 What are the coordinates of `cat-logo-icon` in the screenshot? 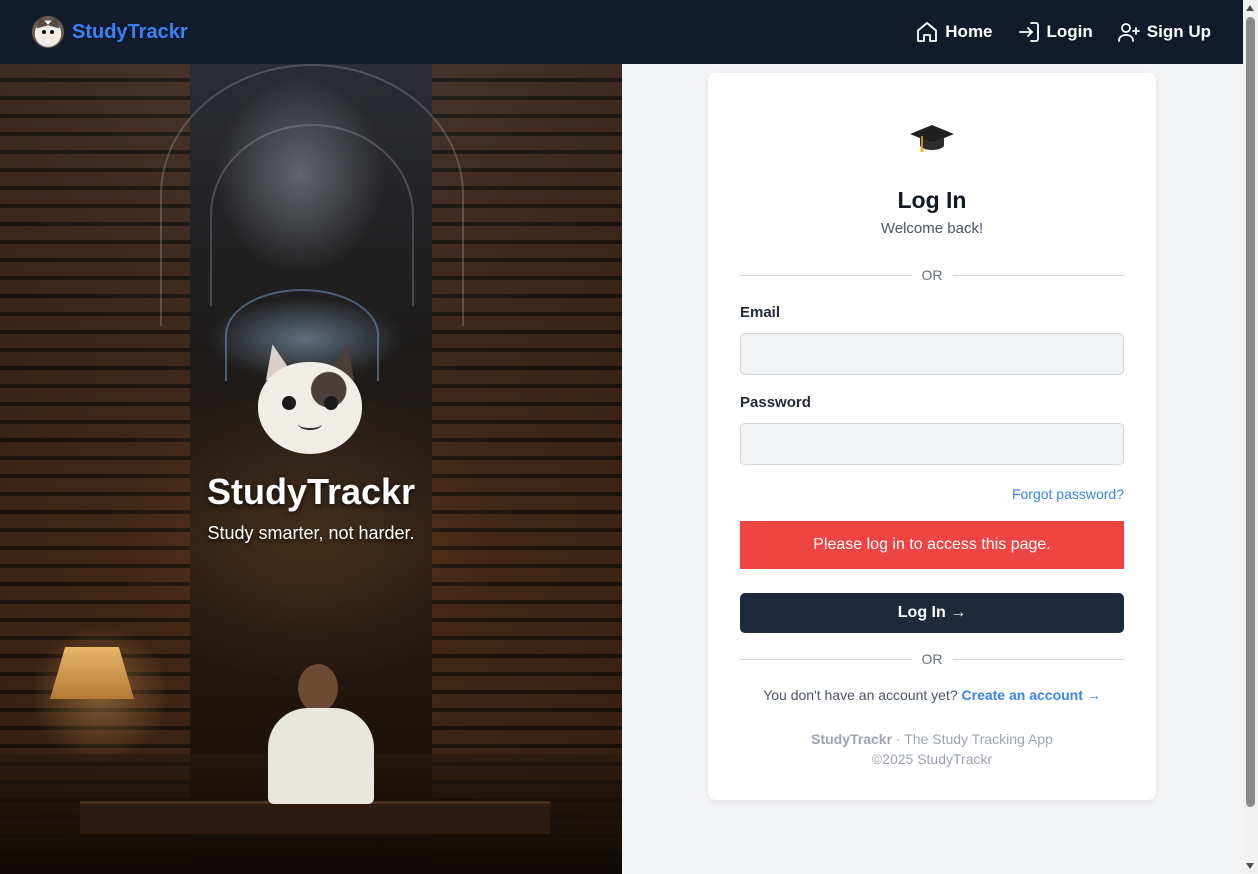 It's located at (48, 32).